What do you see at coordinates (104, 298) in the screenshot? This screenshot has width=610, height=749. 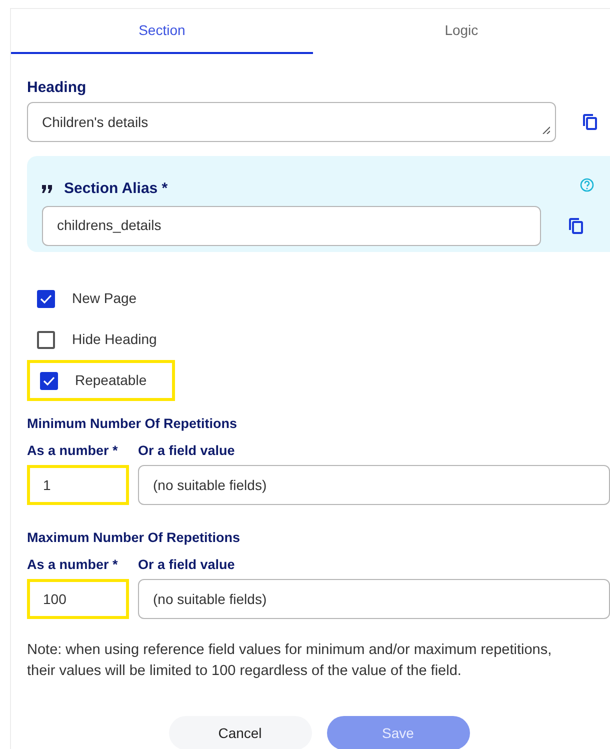 I see `checkbox-label: New Page` at bounding box center [104, 298].